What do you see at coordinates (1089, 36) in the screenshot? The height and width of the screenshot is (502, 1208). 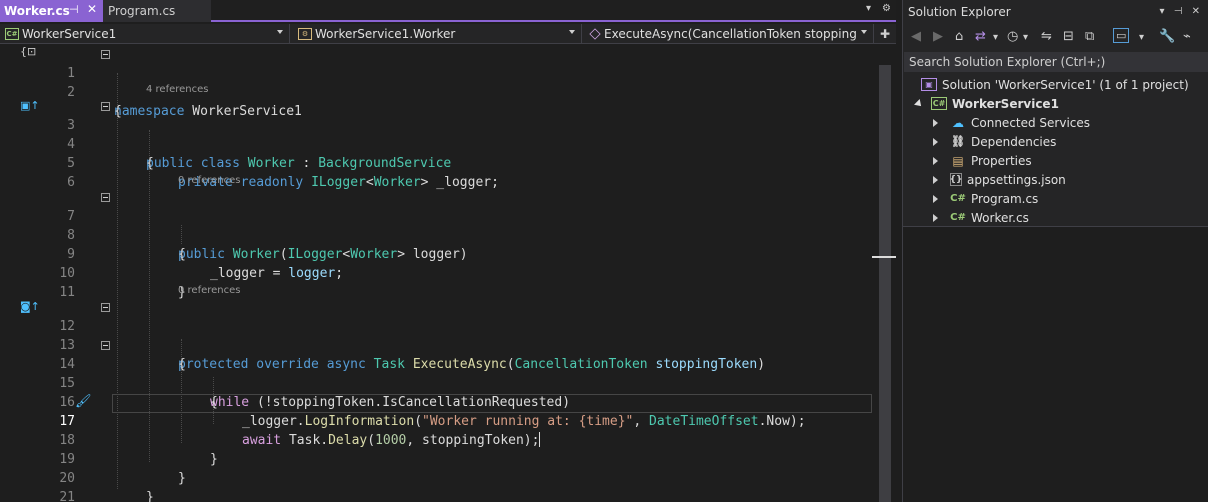 I see `show-all-files-icon: ⧉` at bounding box center [1089, 36].